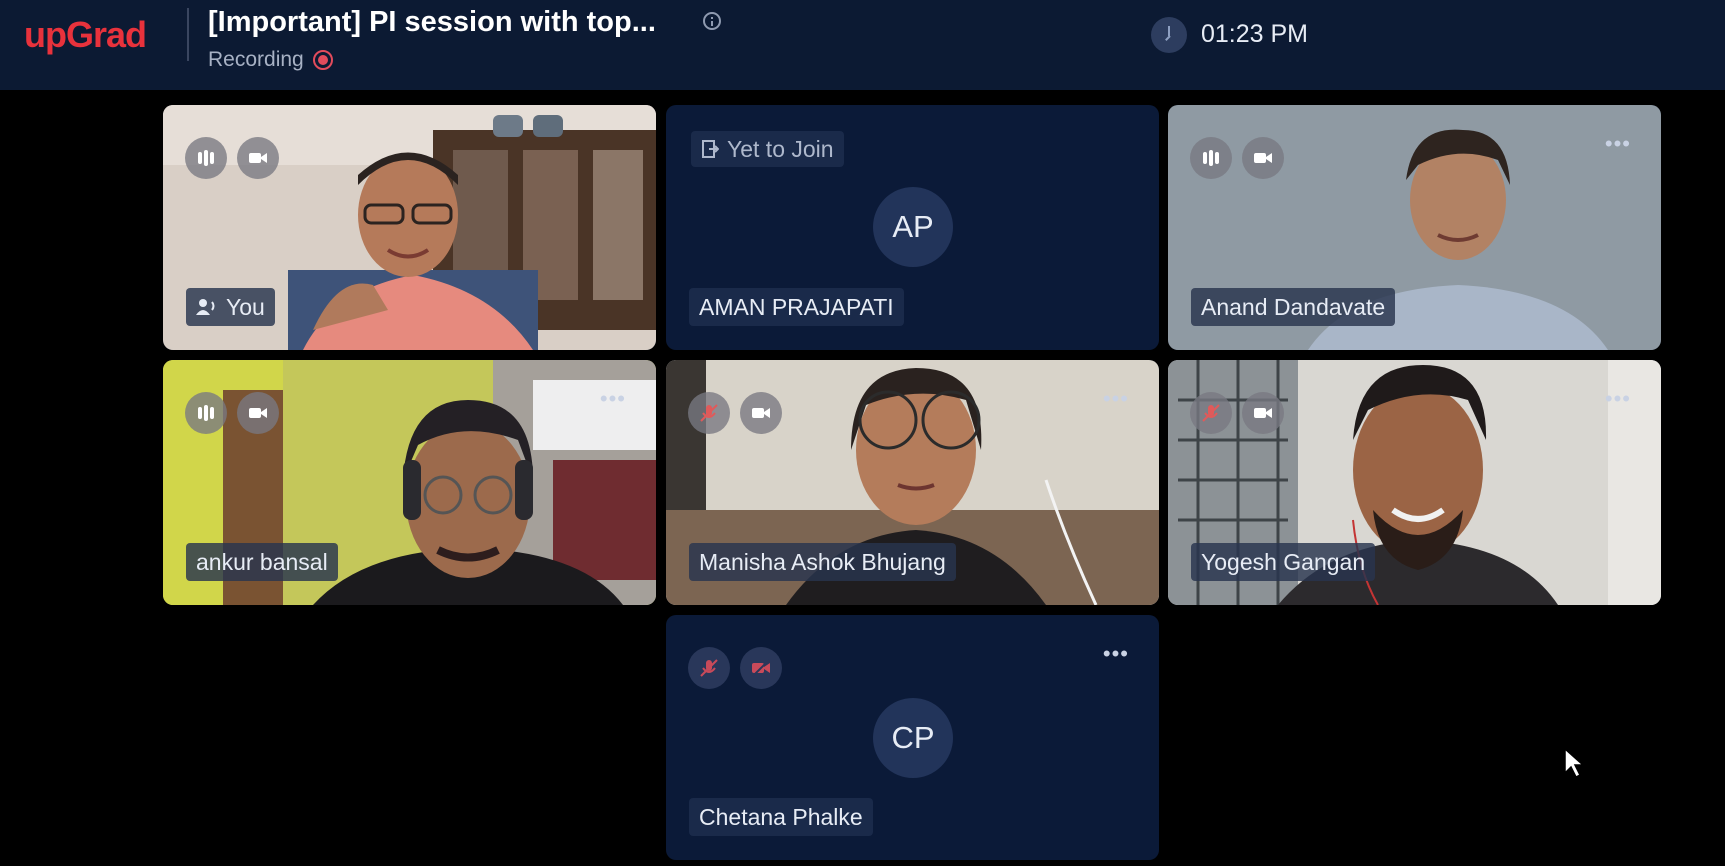 The width and height of the screenshot is (1725, 866). I want to click on avatar: CP, so click(913, 738).